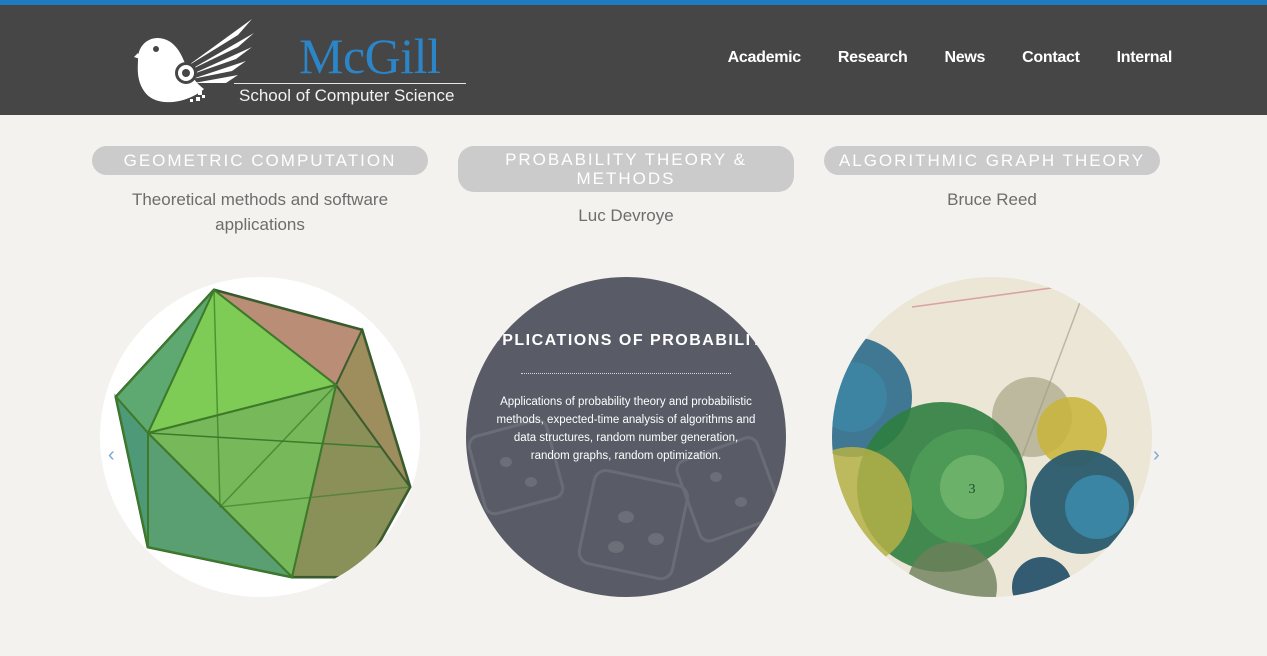 The height and width of the screenshot is (656, 1267). What do you see at coordinates (992, 179) in the screenshot?
I see `research-column-graph-theory: ALGORITHMIC GRAPH THEORY Bruce Reed` at bounding box center [992, 179].